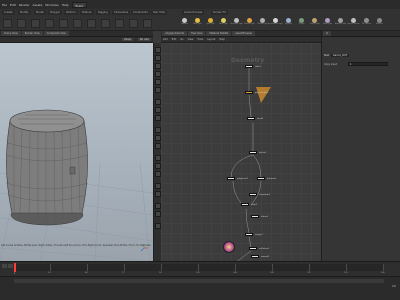 The width and height of the screenshot is (400, 300). Describe the element at coordinates (123, 273) in the screenshot. I see `timeline-tick-label: 72` at that location.